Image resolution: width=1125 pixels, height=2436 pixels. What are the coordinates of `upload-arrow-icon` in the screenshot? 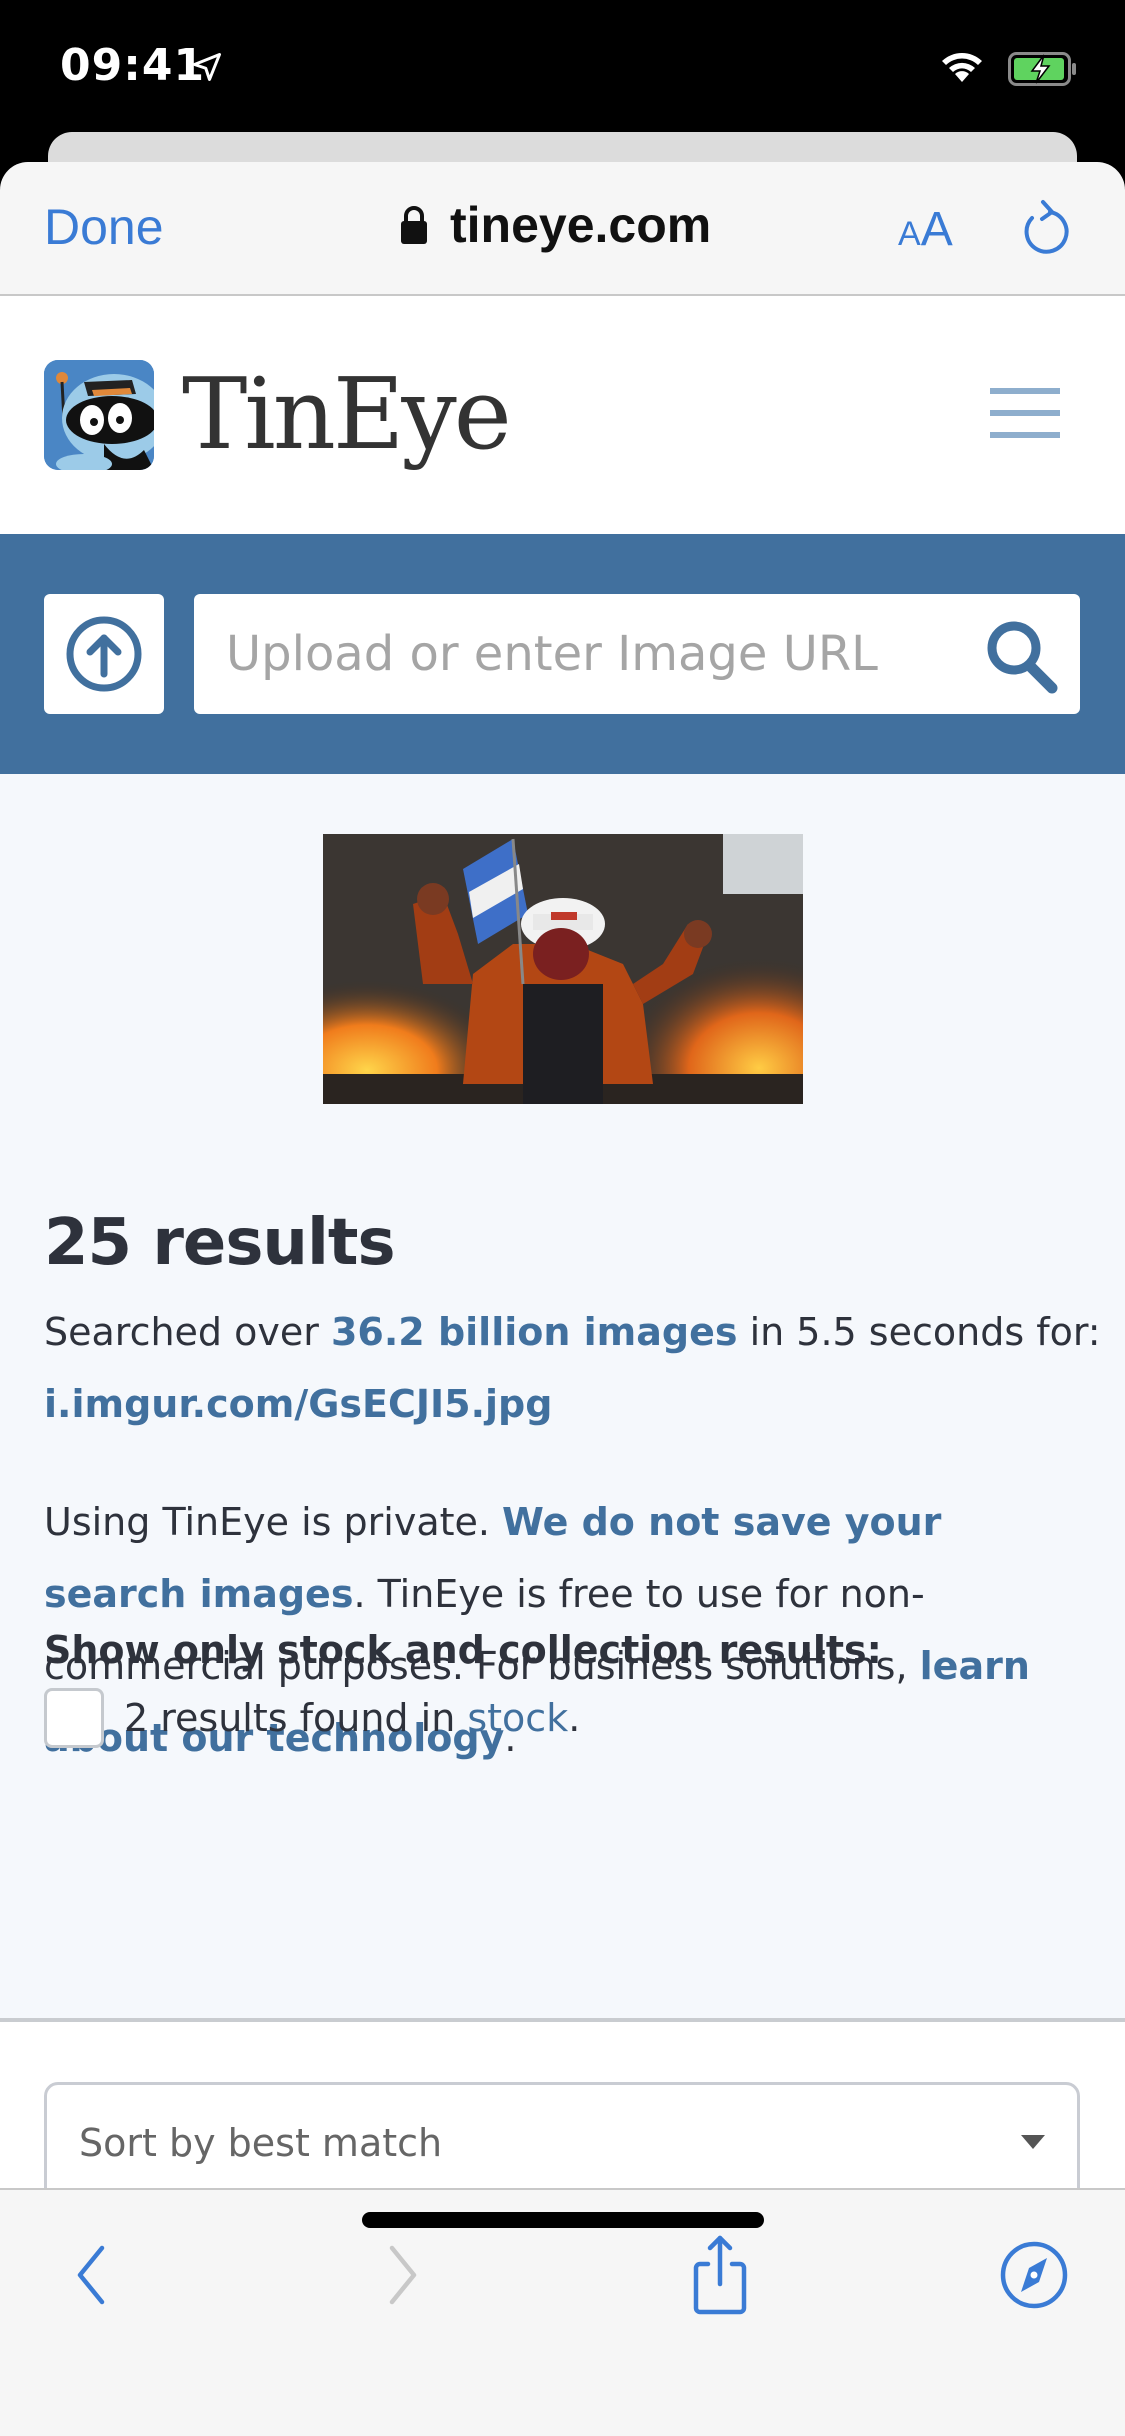 It's located at (104, 654).